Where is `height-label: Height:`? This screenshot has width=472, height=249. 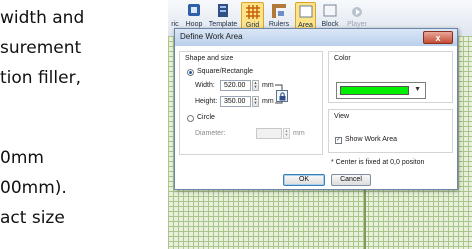
height-label: Height: is located at coordinates (206, 101).